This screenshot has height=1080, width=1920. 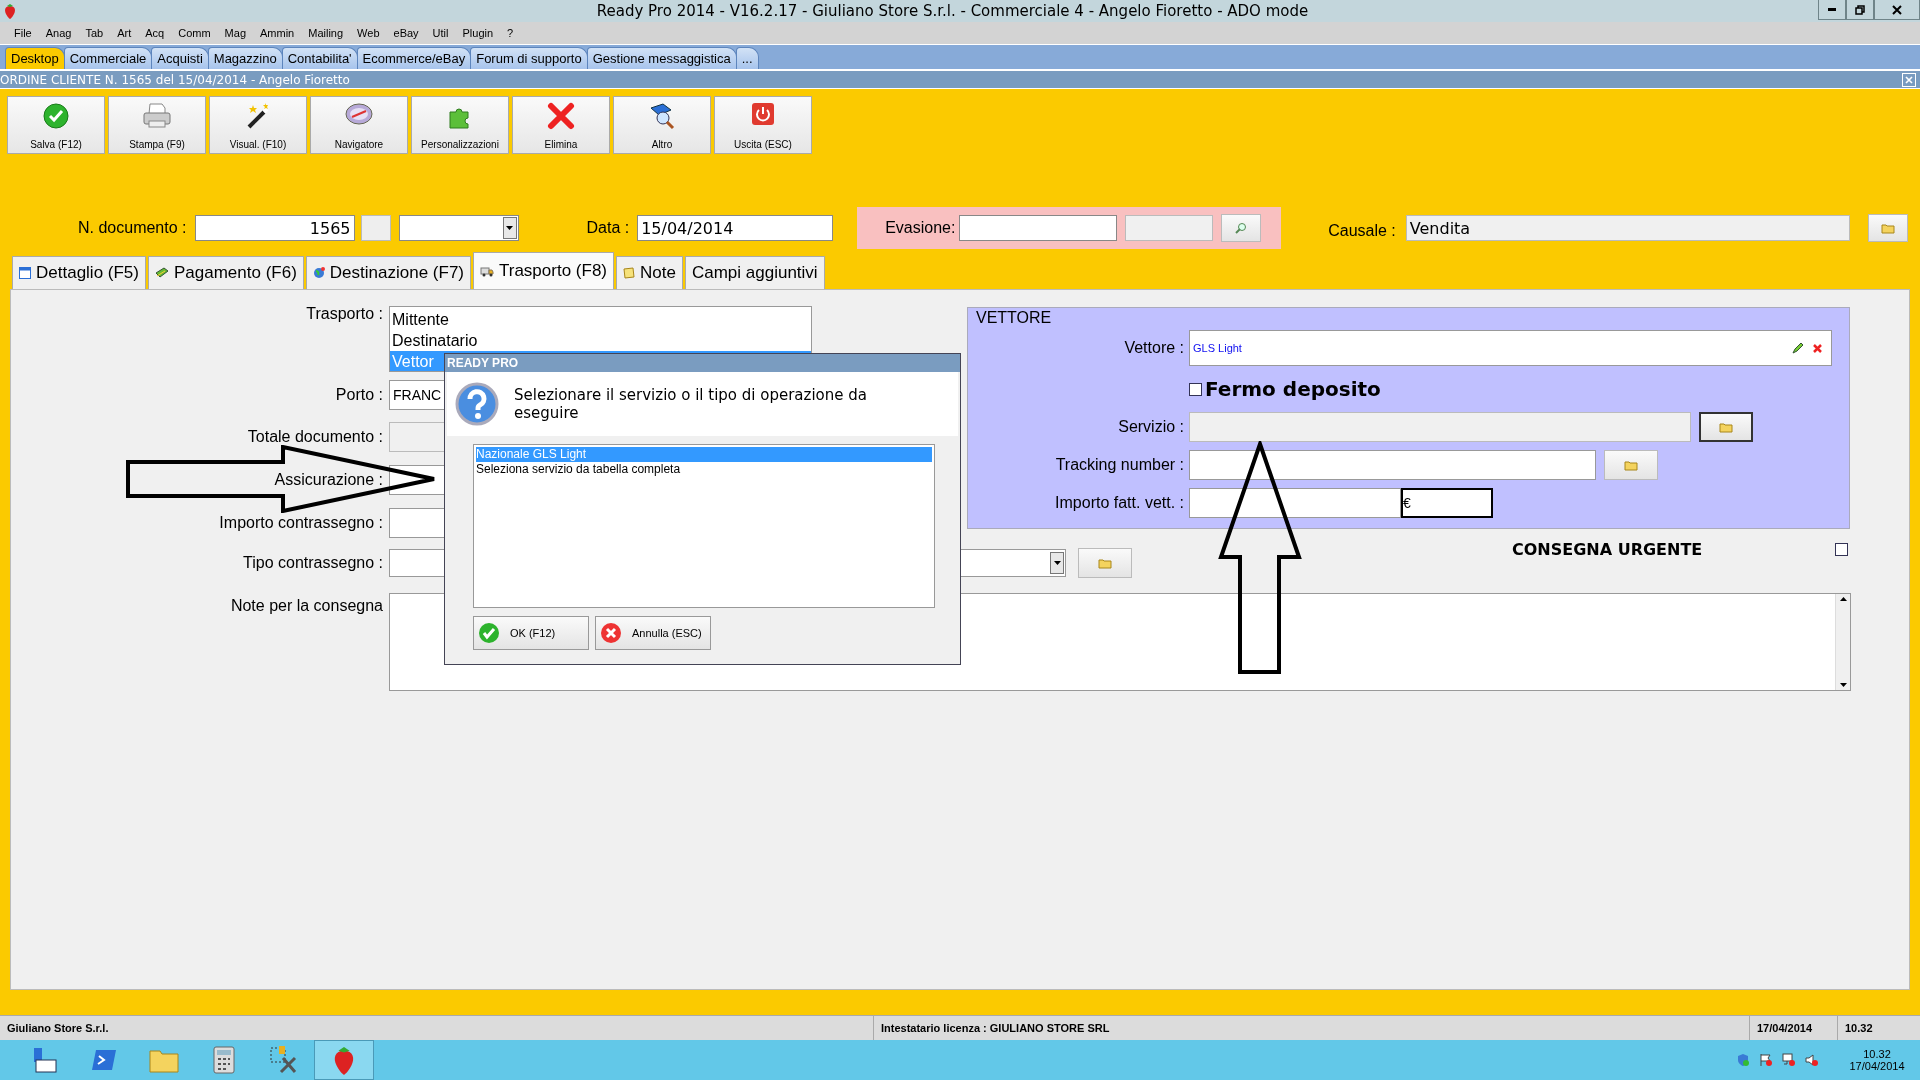 I want to click on carrier-field: GLS Light, so click(x=1510, y=348).